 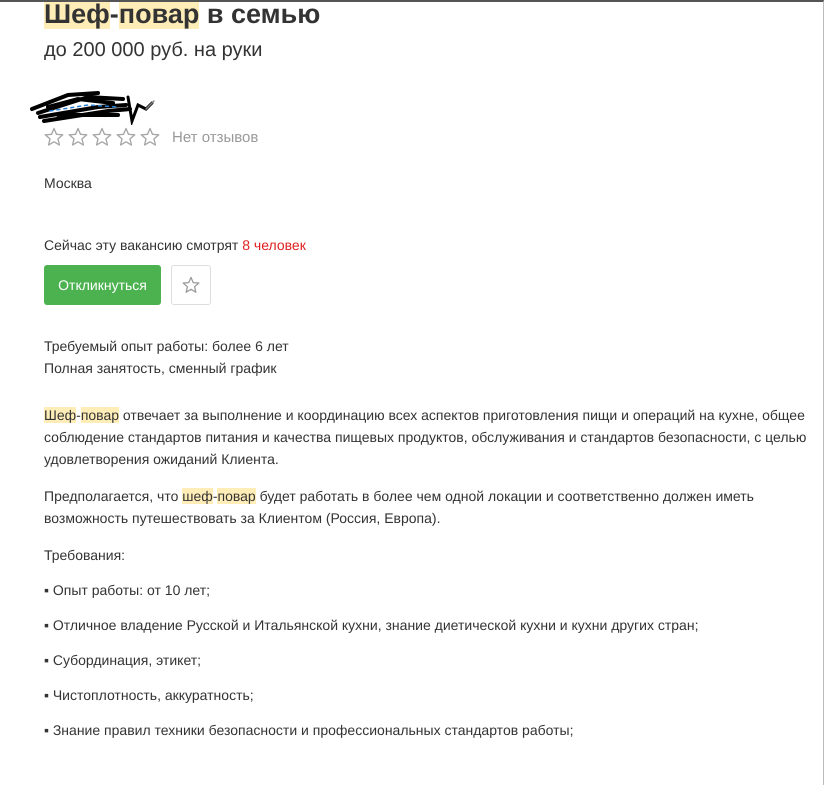 I want to click on salary-text: до 200 000 руб. на руки, so click(x=154, y=50).